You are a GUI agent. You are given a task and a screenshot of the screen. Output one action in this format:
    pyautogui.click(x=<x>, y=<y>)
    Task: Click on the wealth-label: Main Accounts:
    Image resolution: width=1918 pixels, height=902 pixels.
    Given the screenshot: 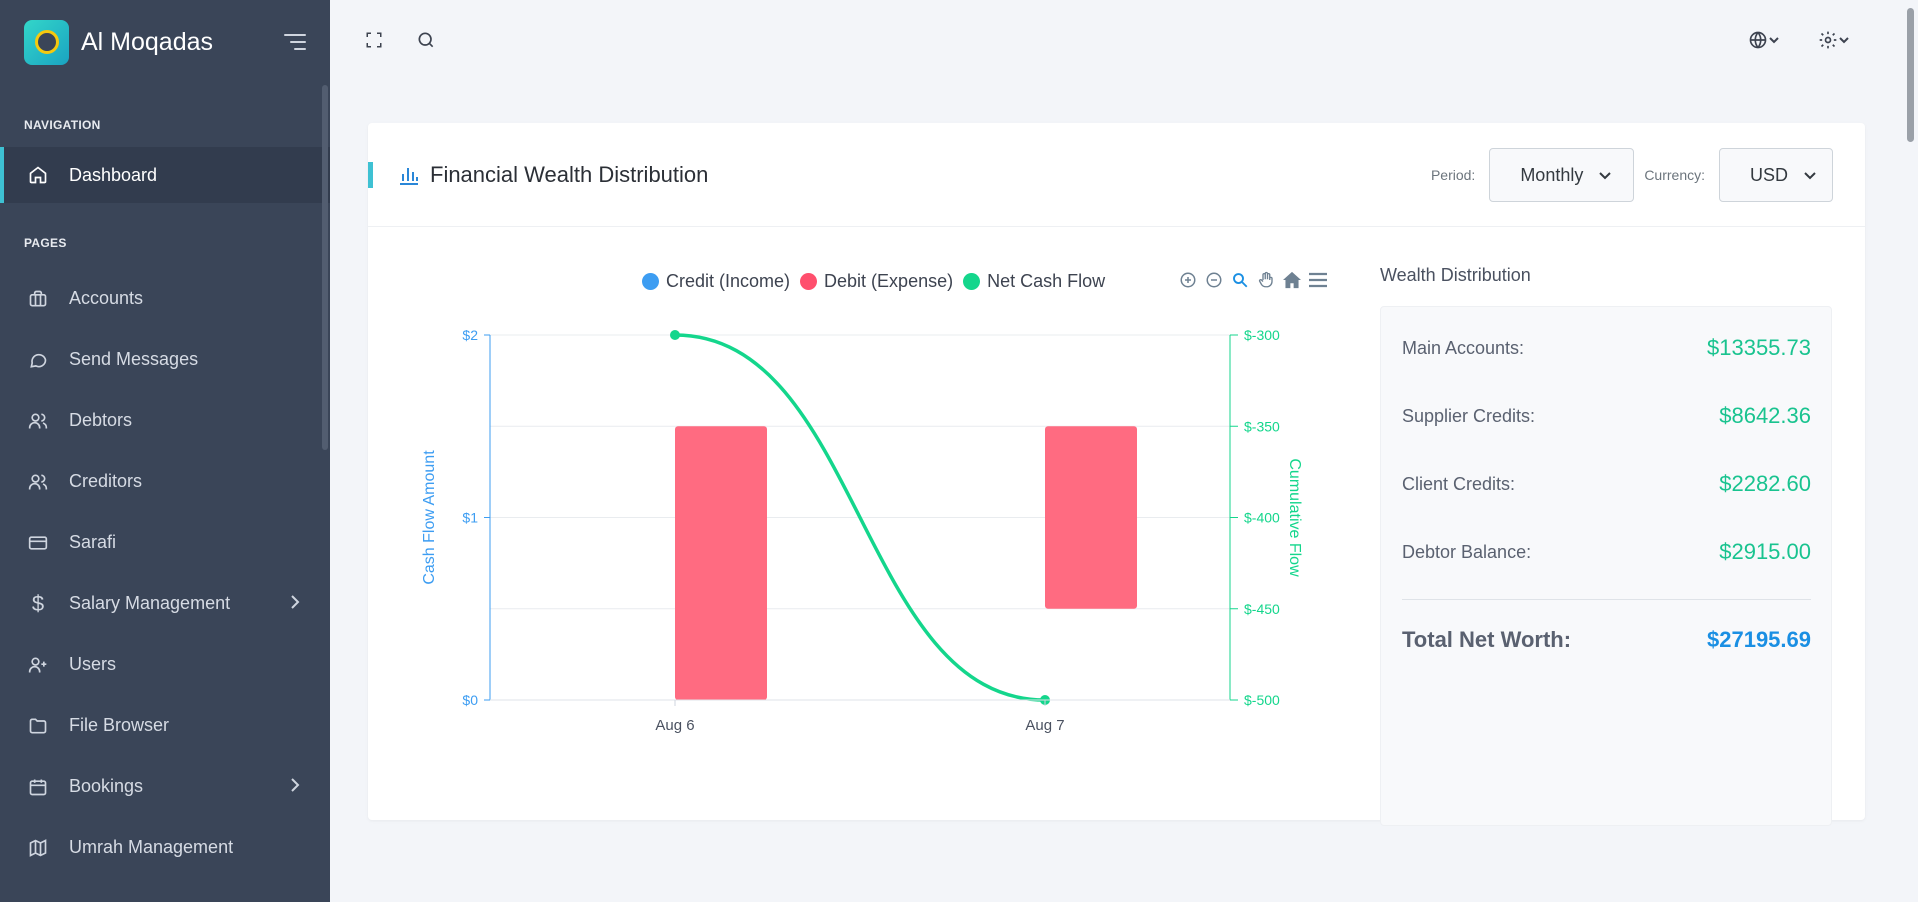 What is the action you would take?
    pyautogui.click(x=1463, y=347)
    